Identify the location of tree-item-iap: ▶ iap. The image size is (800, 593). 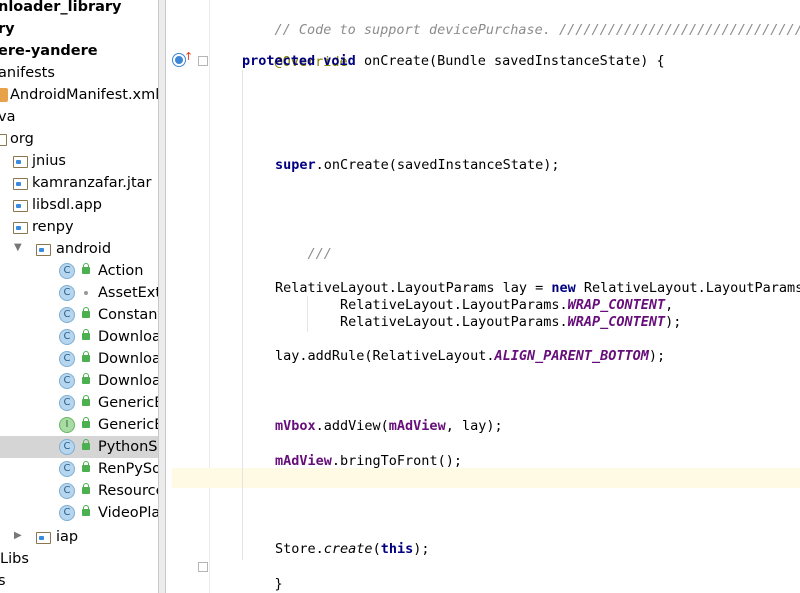
(79, 537).